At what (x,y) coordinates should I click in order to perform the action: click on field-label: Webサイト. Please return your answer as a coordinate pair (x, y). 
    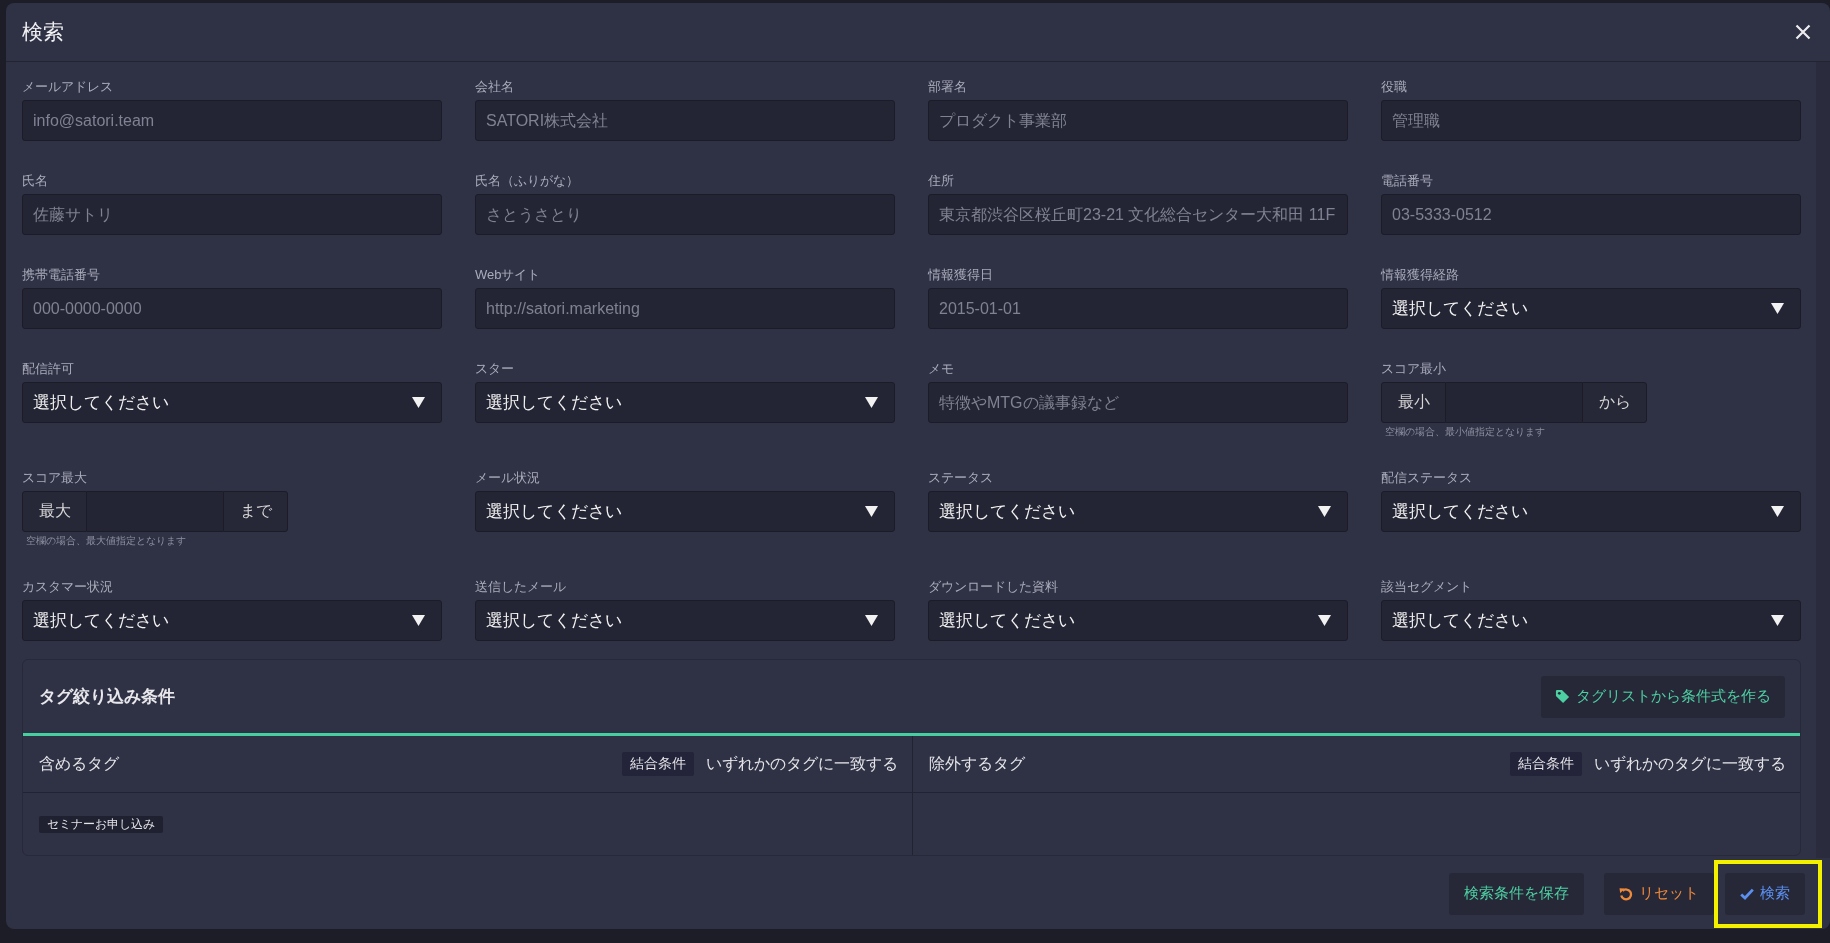
    Looking at the image, I should click on (508, 275).